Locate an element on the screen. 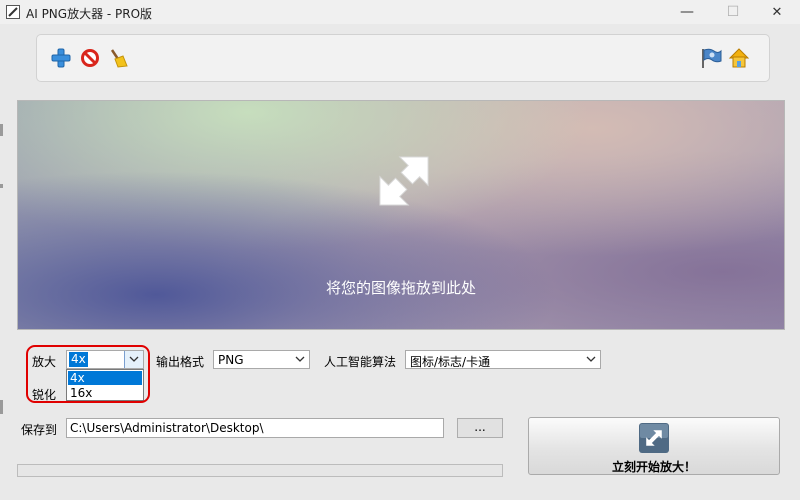 Image resolution: width=800 pixels, height=500 pixels. drop-prompt: 将您的图像拖放到此处 is located at coordinates (400, 288).